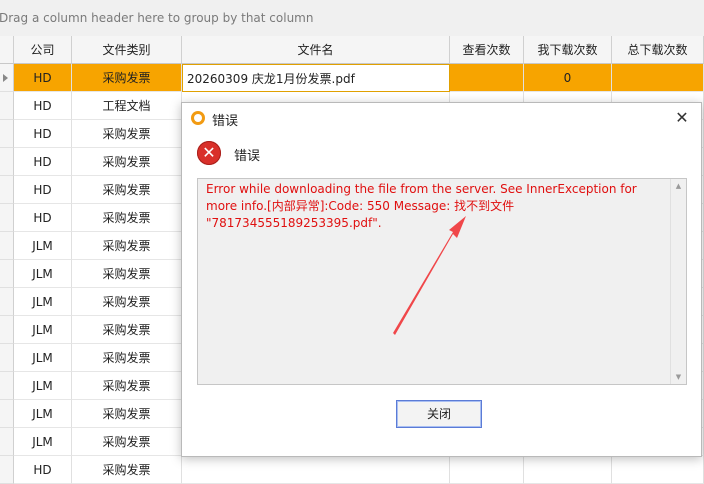  I want to click on column-header-category: 文件类别, so click(127, 50).